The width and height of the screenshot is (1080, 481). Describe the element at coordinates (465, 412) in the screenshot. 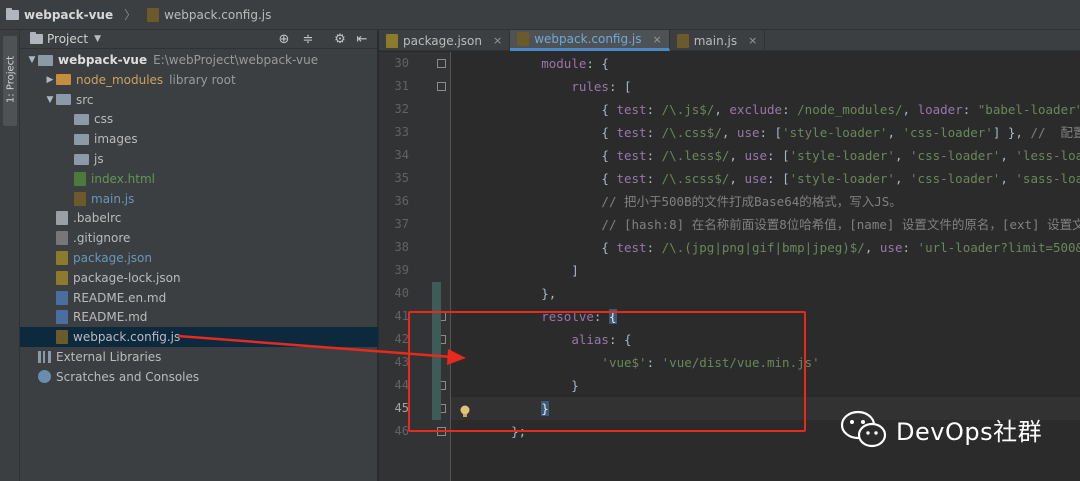

I see `lightbulb-icon` at that location.